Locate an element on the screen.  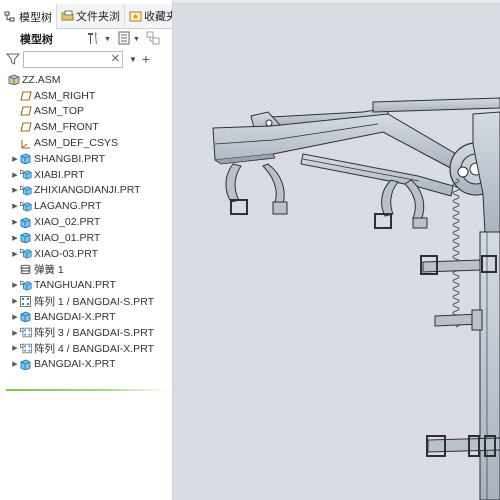
folder-browser-icon is located at coordinates (67, 16).